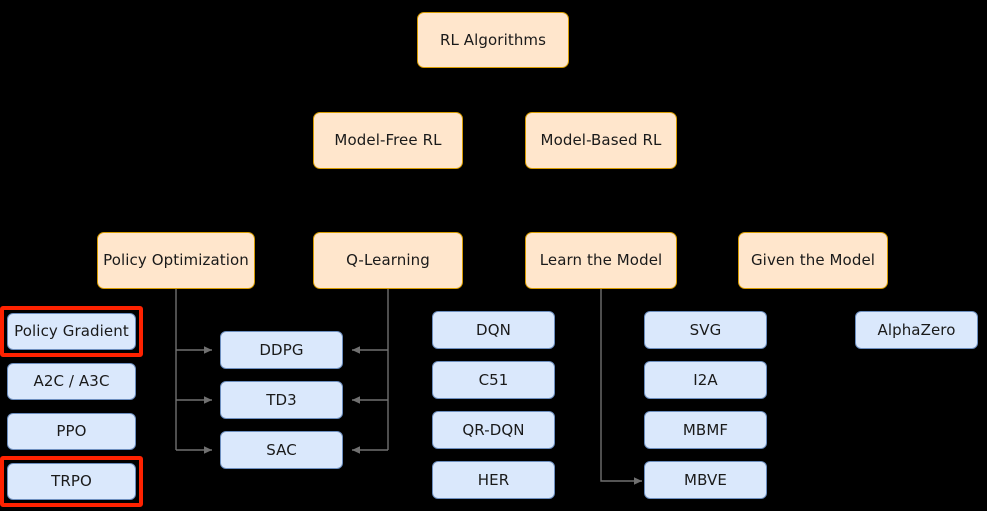 The height and width of the screenshot is (511, 987). I want to click on node-policy-optimization: Policy Optimization, so click(176, 260).